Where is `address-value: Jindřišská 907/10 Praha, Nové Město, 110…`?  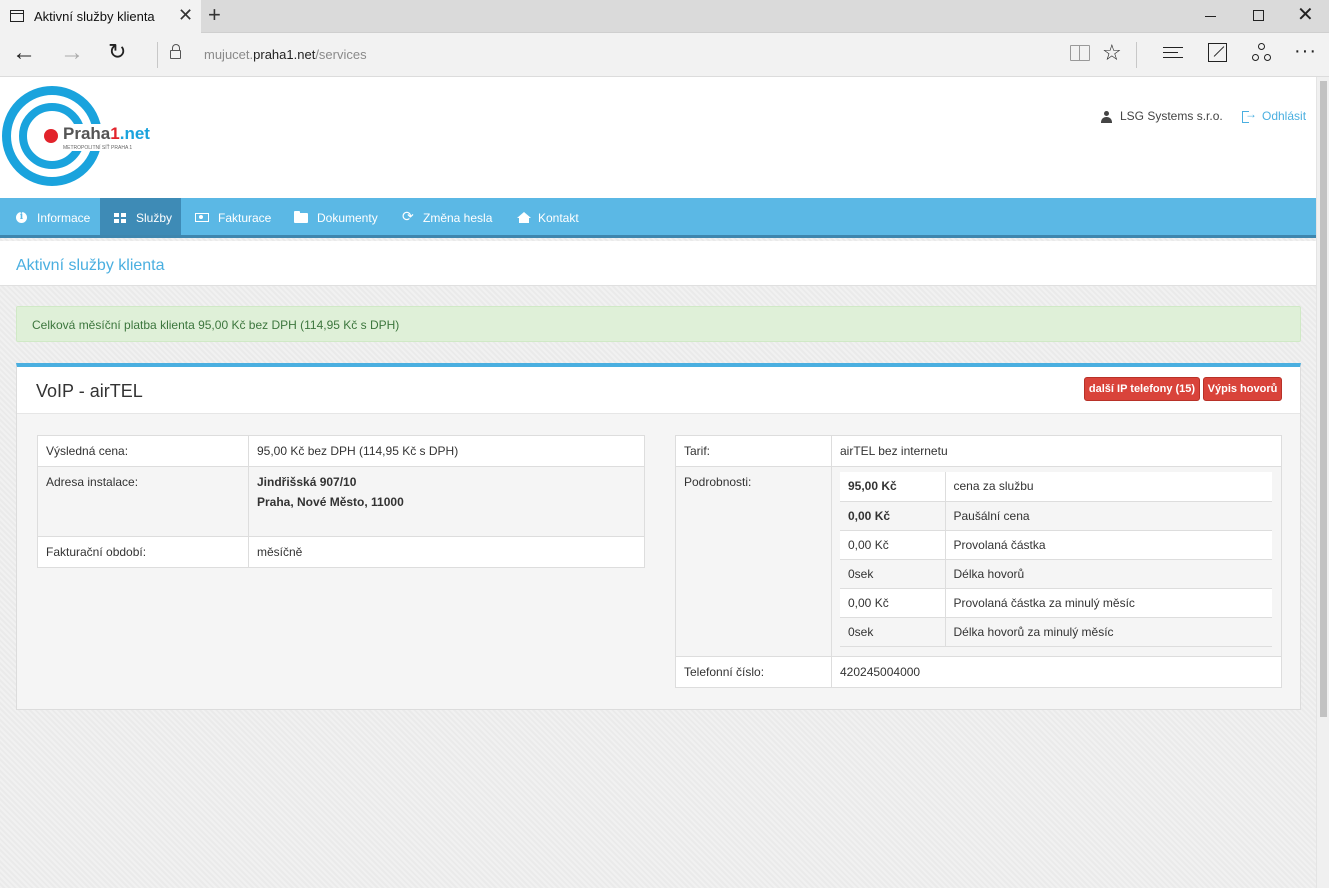
address-value: Jindřišská 907/10 Praha, Nové Město, 110… is located at coordinates (446, 501).